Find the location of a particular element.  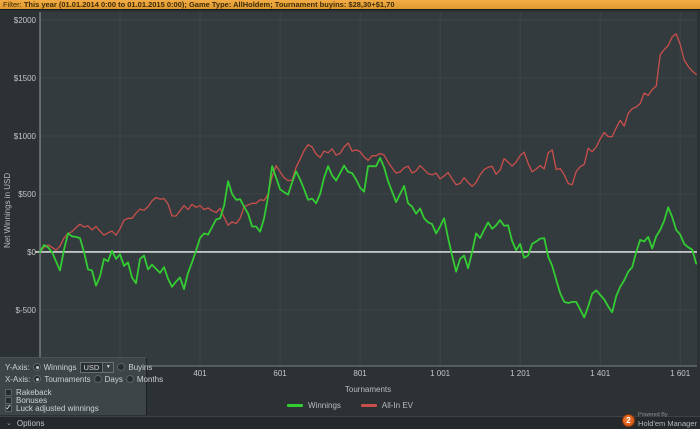

x-tick-label: 1 001 is located at coordinates (440, 373).